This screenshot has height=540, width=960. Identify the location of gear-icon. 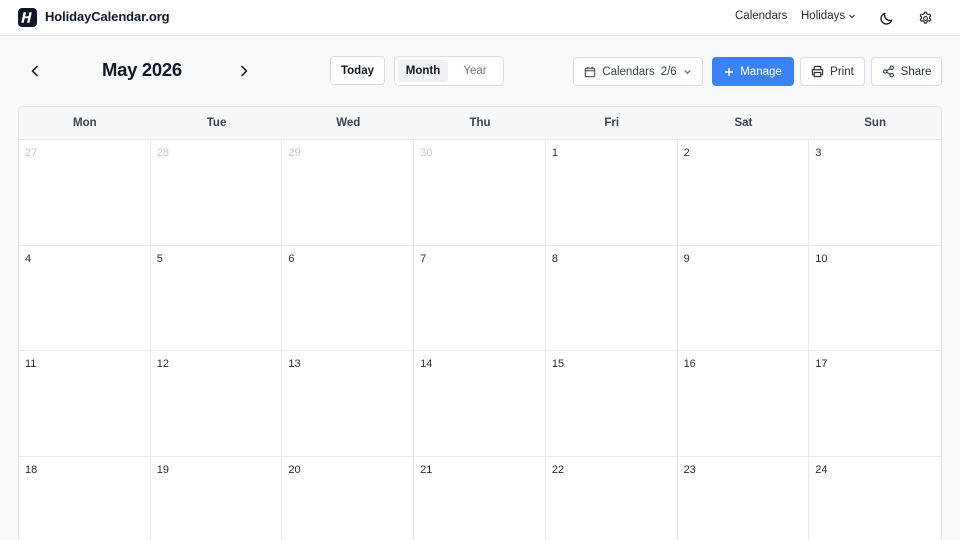
(925, 17).